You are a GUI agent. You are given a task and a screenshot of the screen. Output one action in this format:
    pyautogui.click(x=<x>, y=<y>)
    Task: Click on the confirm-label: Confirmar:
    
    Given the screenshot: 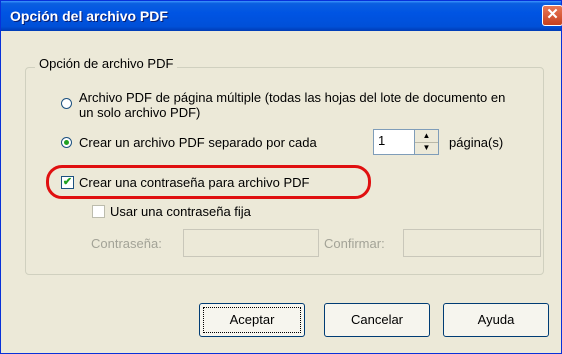 What is the action you would take?
    pyautogui.click(x=354, y=243)
    